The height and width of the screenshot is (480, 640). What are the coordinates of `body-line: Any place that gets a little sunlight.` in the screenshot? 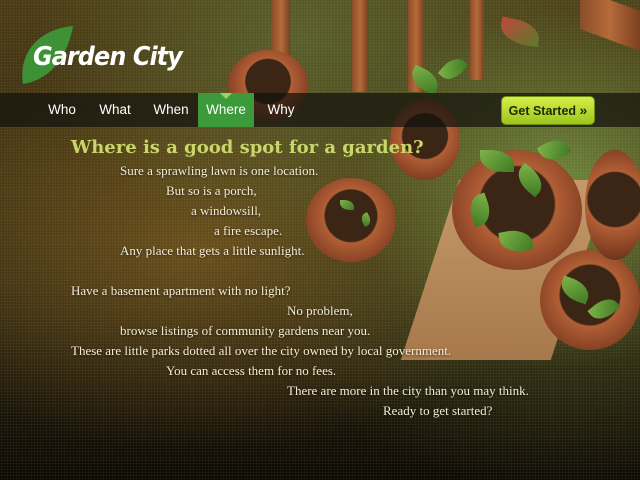 It's located at (212, 250).